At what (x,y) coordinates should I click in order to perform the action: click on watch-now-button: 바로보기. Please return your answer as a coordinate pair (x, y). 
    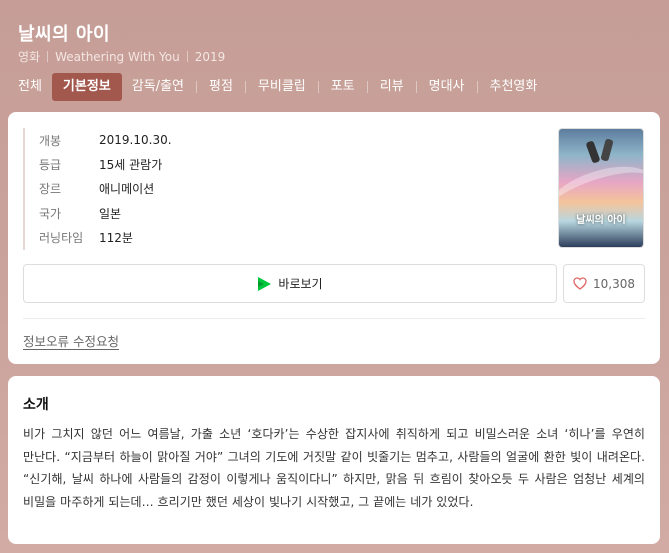
    Looking at the image, I should click on (290, 283).